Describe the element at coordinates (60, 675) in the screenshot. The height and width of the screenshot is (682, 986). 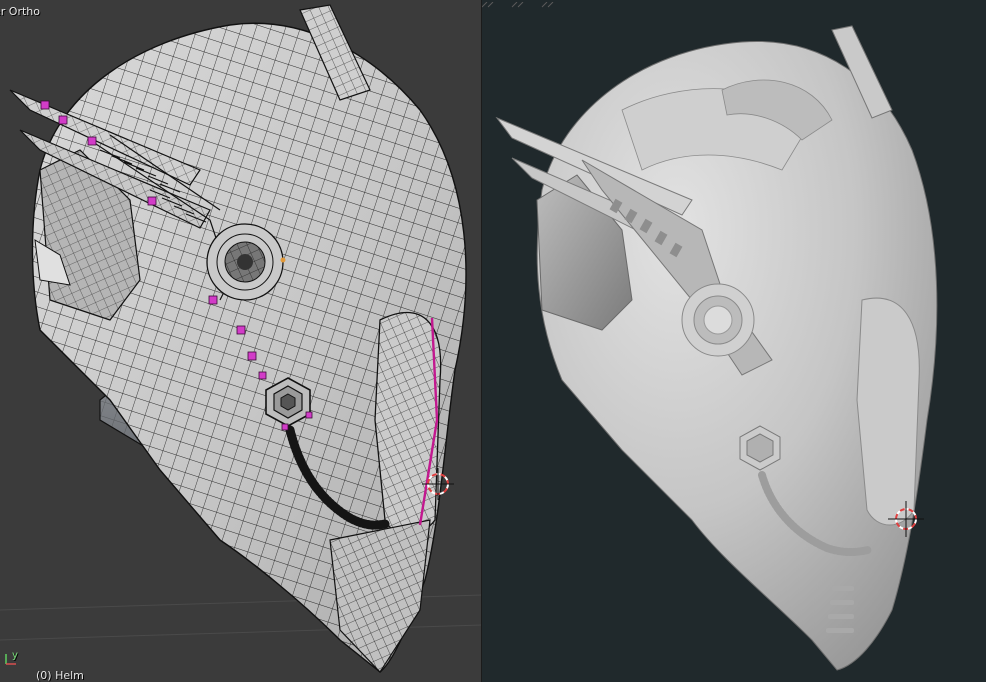
I see `active-object-label: (0) Helm` at that location.